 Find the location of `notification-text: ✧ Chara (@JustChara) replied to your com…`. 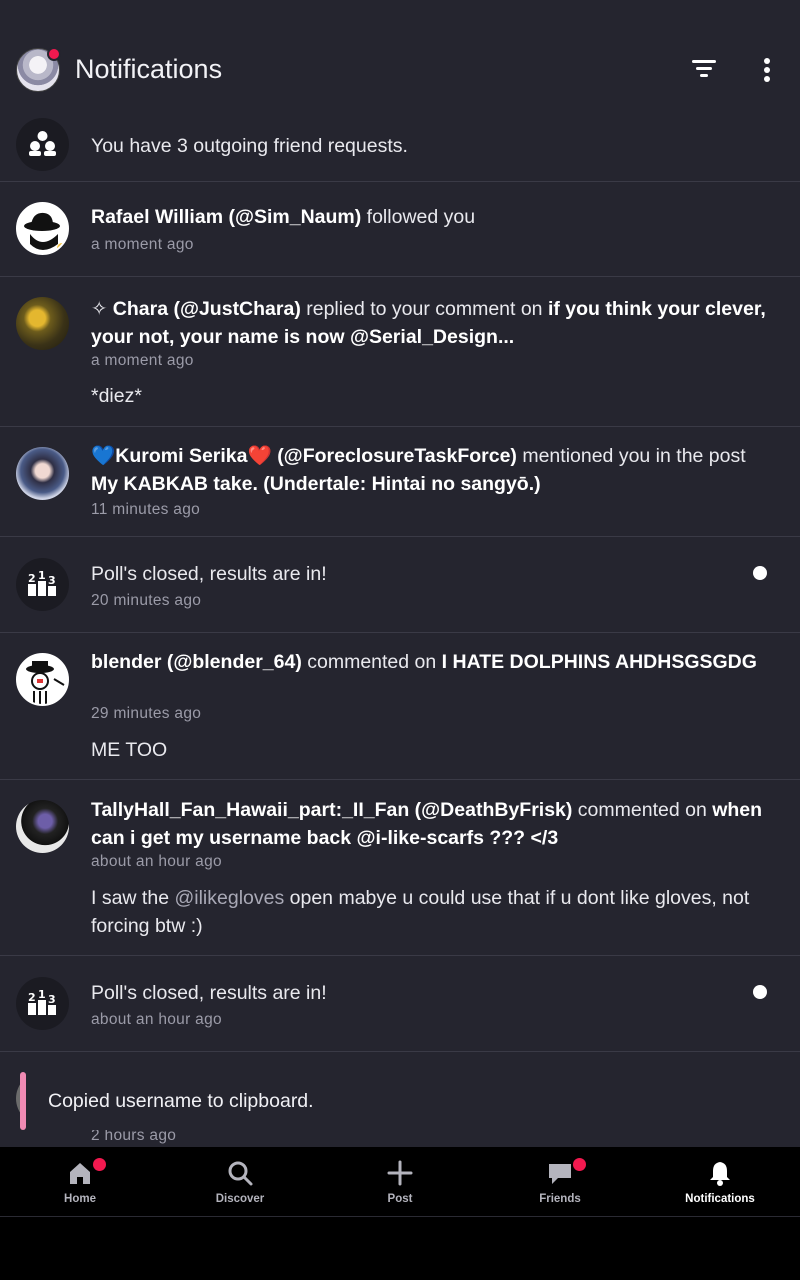

notification-text: ✧ Chara (@JustChara) replied to your com… is located at coordinates (431, 323).